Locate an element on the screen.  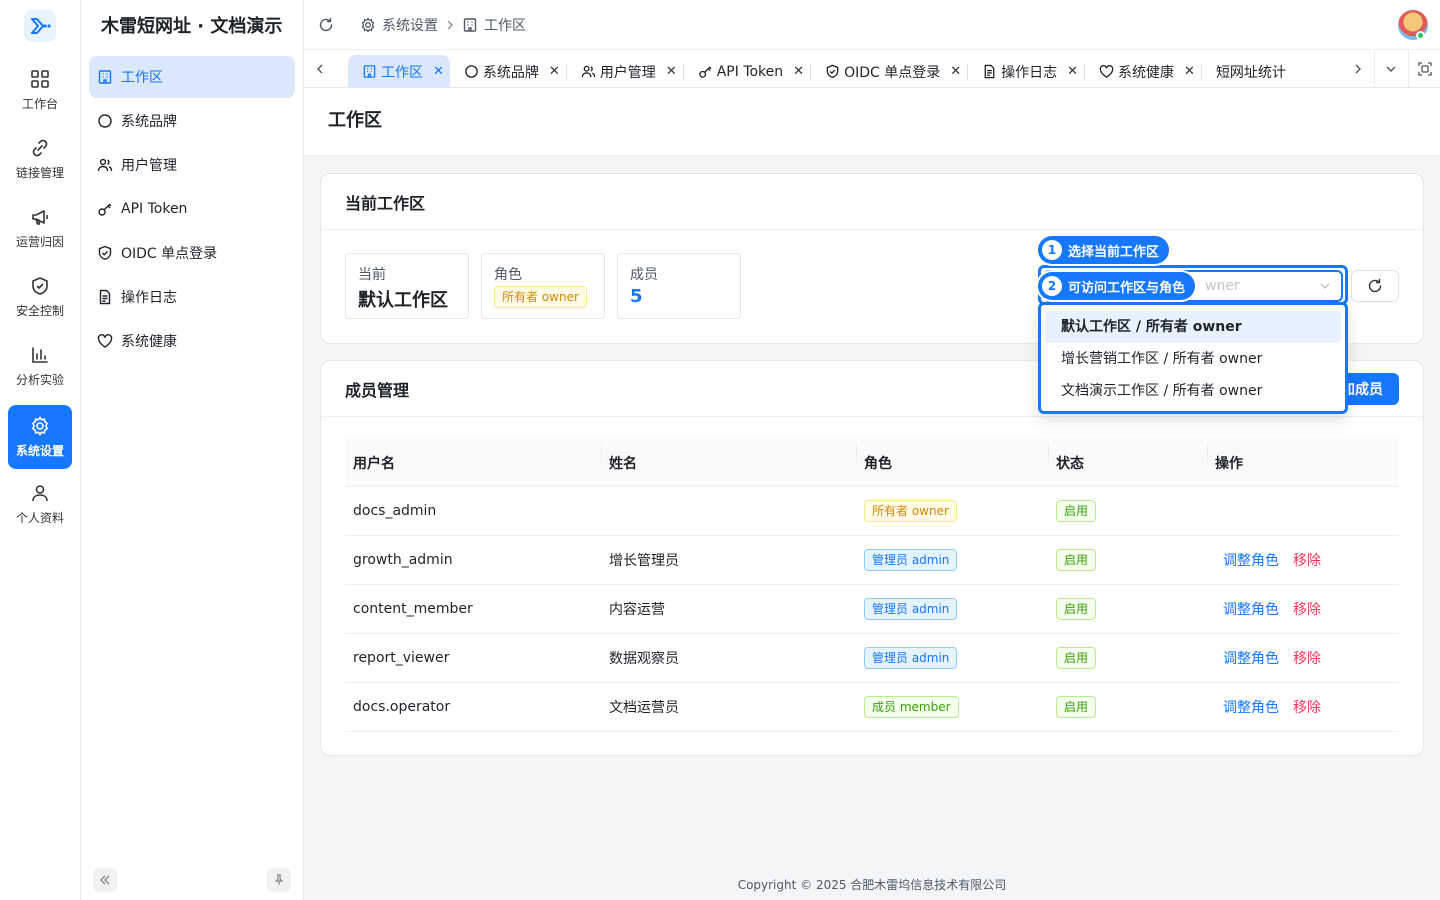
refresh-workspace-button is located at coordinates (1375, 286).